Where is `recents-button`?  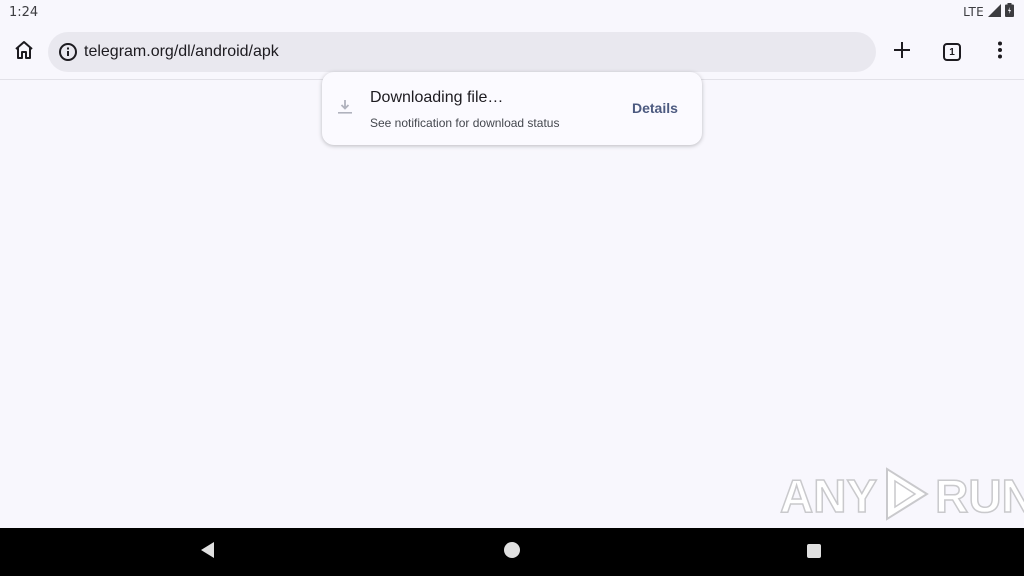
recents-button is located at coordinates (814, 552).